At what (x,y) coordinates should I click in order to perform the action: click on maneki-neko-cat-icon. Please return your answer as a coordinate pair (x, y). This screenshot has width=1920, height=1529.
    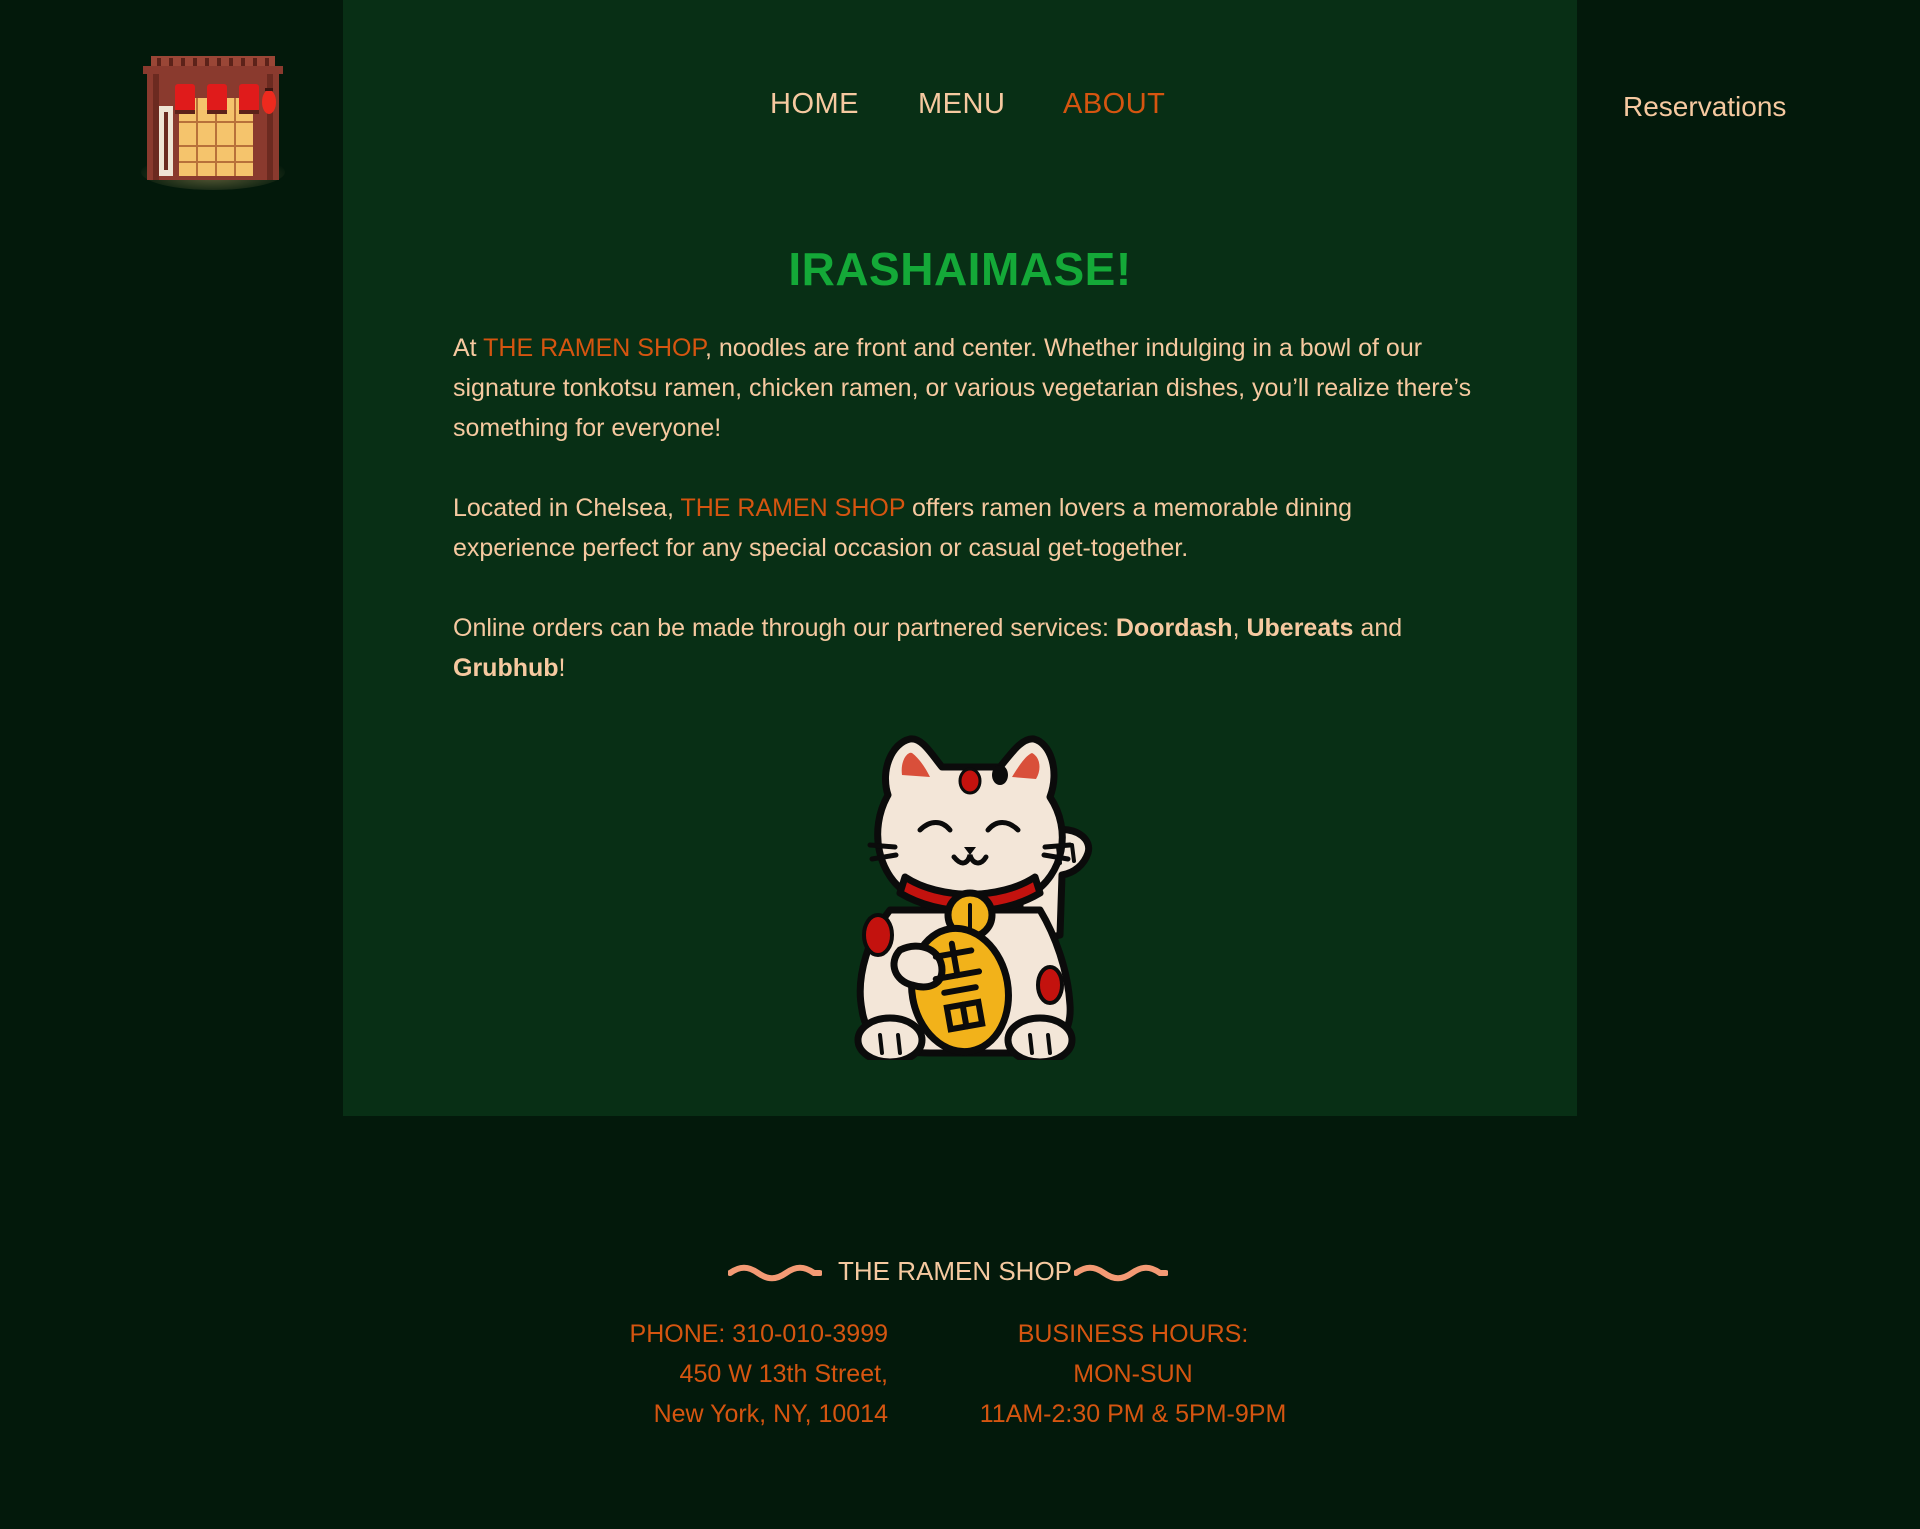
    Looking at the image, I should click on (973, 897).